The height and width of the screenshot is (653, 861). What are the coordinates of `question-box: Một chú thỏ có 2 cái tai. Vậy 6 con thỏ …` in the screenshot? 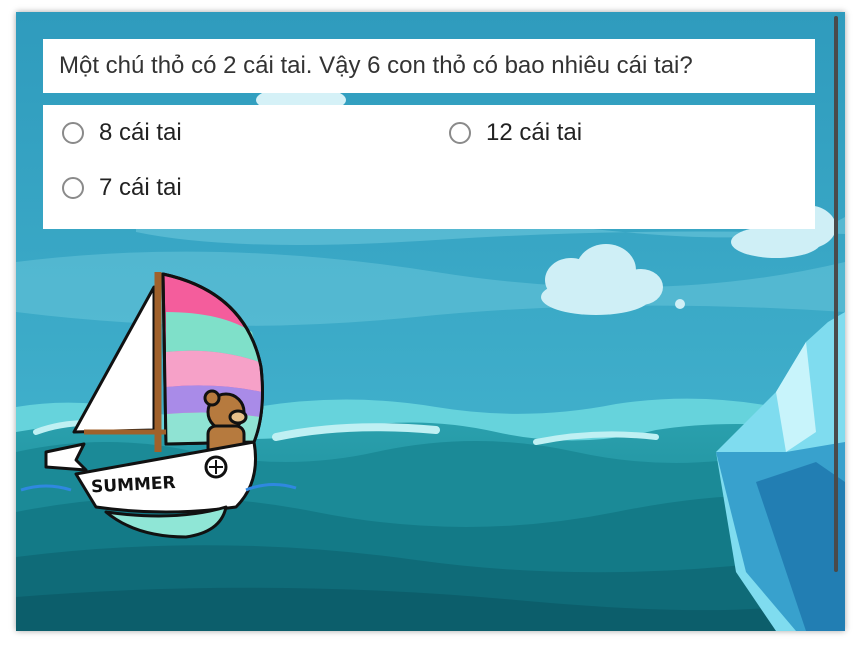 It's located at (429, 66).